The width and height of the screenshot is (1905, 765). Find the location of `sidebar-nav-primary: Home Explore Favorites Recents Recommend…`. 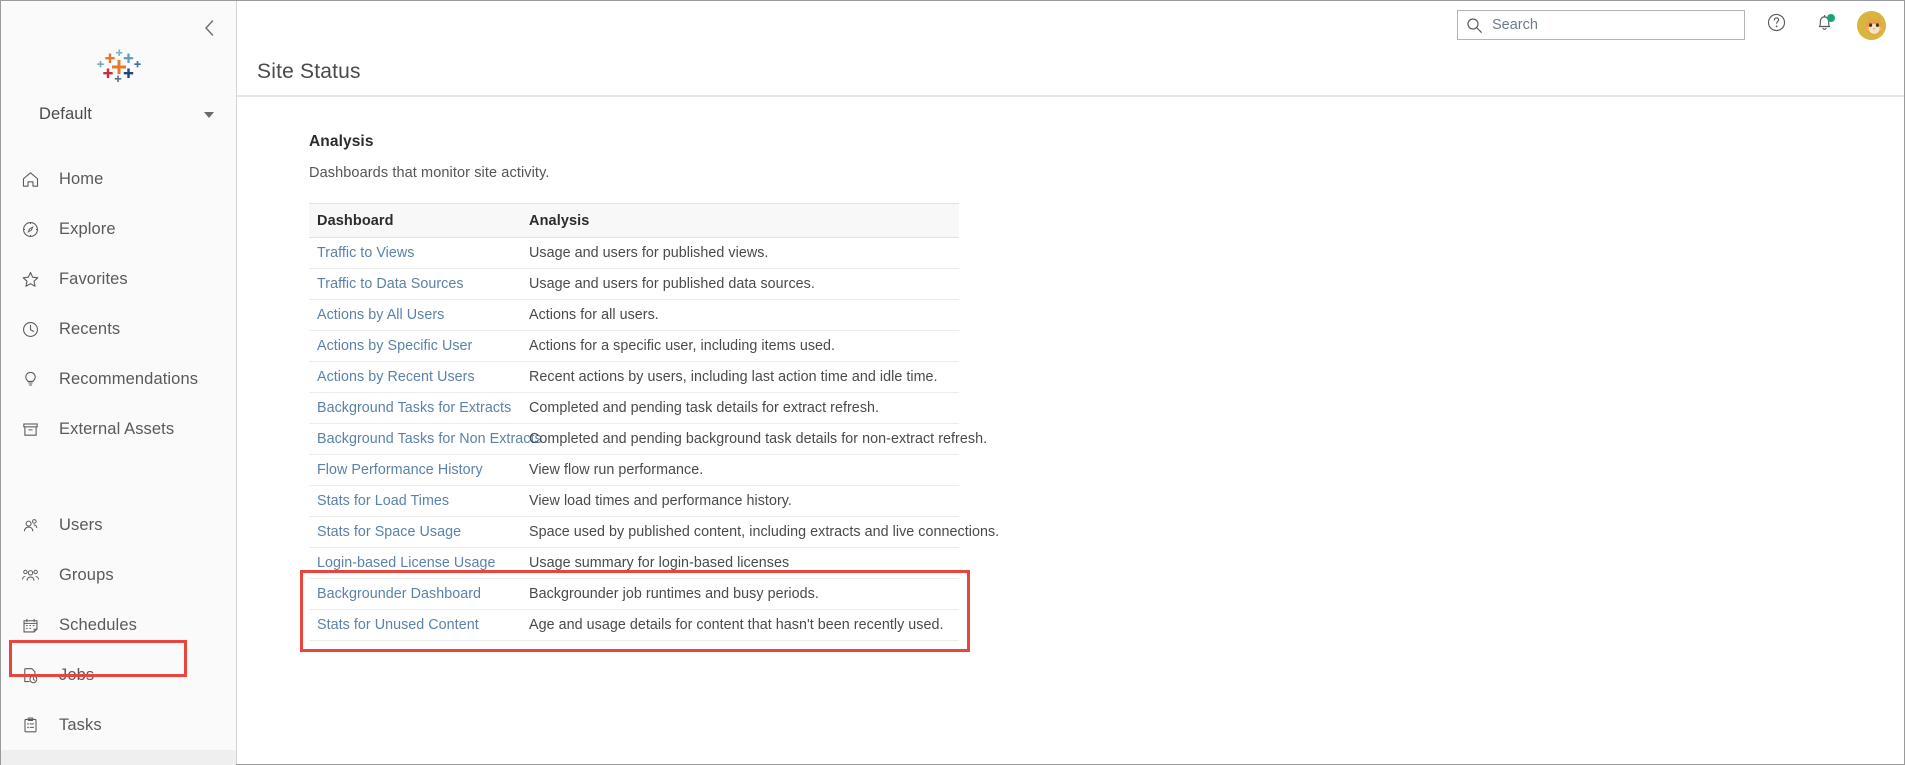

sidebar-nav-primary: Home Explore Favorites Recents Recommend… is located at coordinates (118, 304).